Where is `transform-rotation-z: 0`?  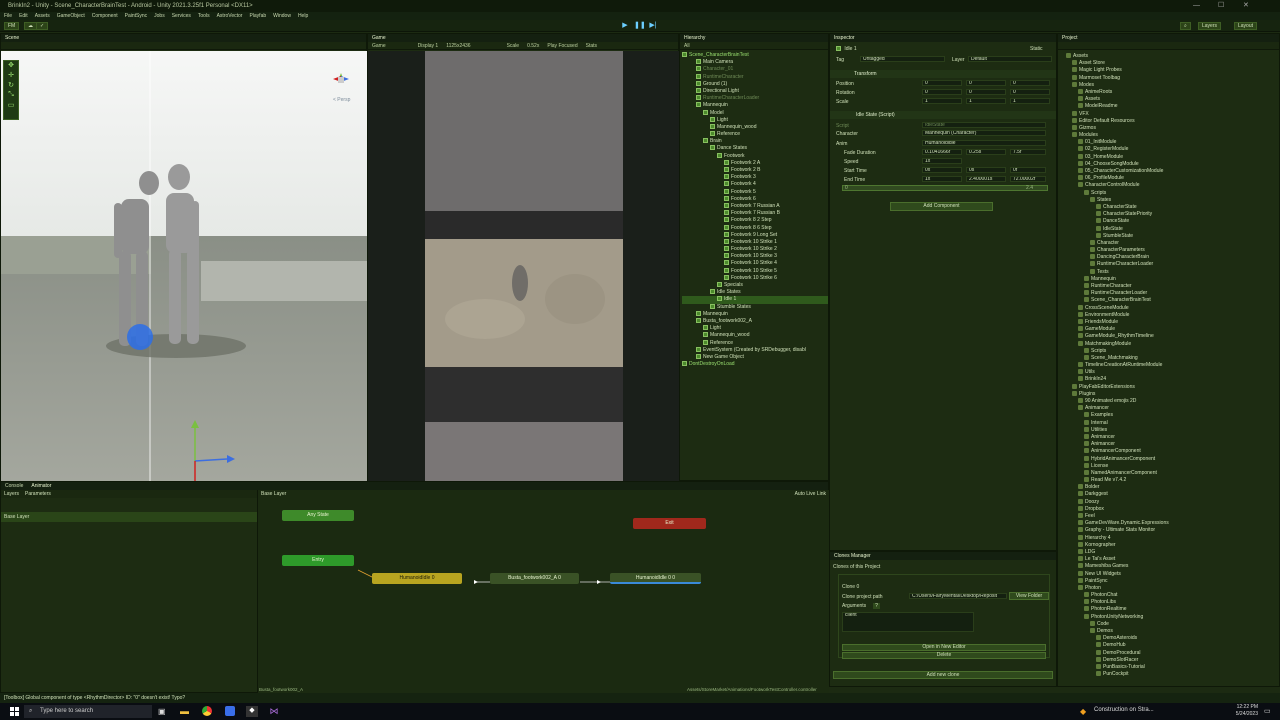 transform-rotation-z: 0 is located at coordinates (1030, 92).